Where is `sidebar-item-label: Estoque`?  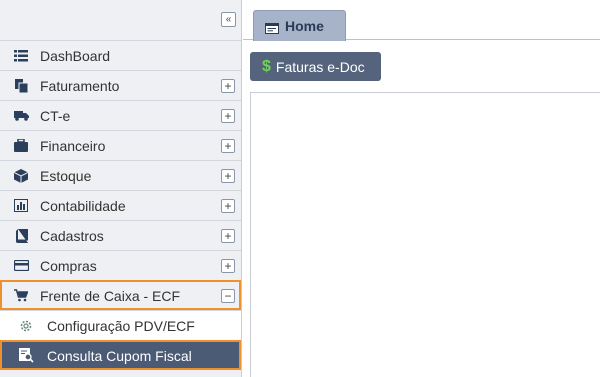
sidebar-item-label: Estoque is located at coordinates (66, 175).